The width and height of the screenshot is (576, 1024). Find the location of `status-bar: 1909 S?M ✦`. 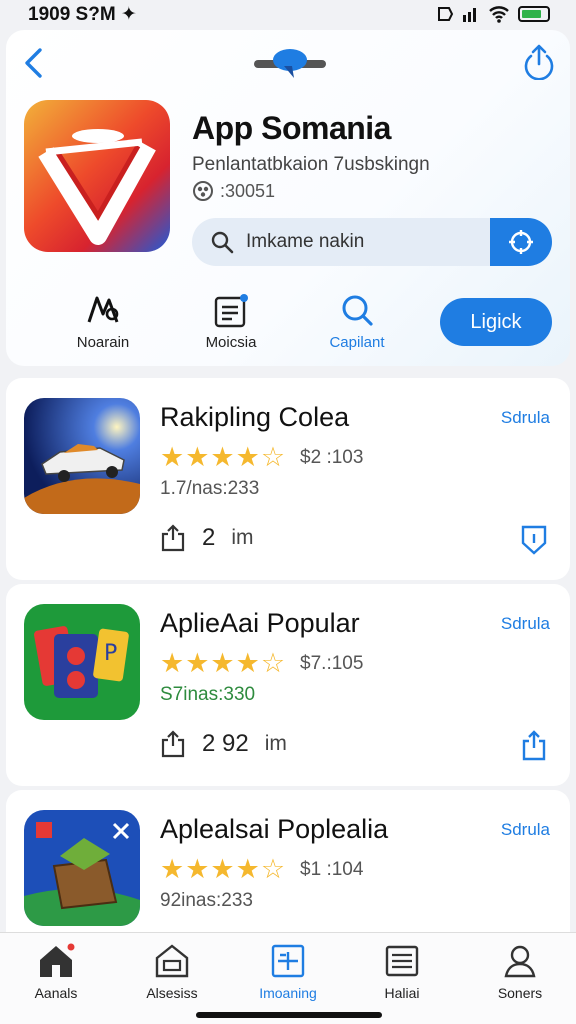

status-bar: 1909 S?M ✦ is located at coordinates (288, 14).